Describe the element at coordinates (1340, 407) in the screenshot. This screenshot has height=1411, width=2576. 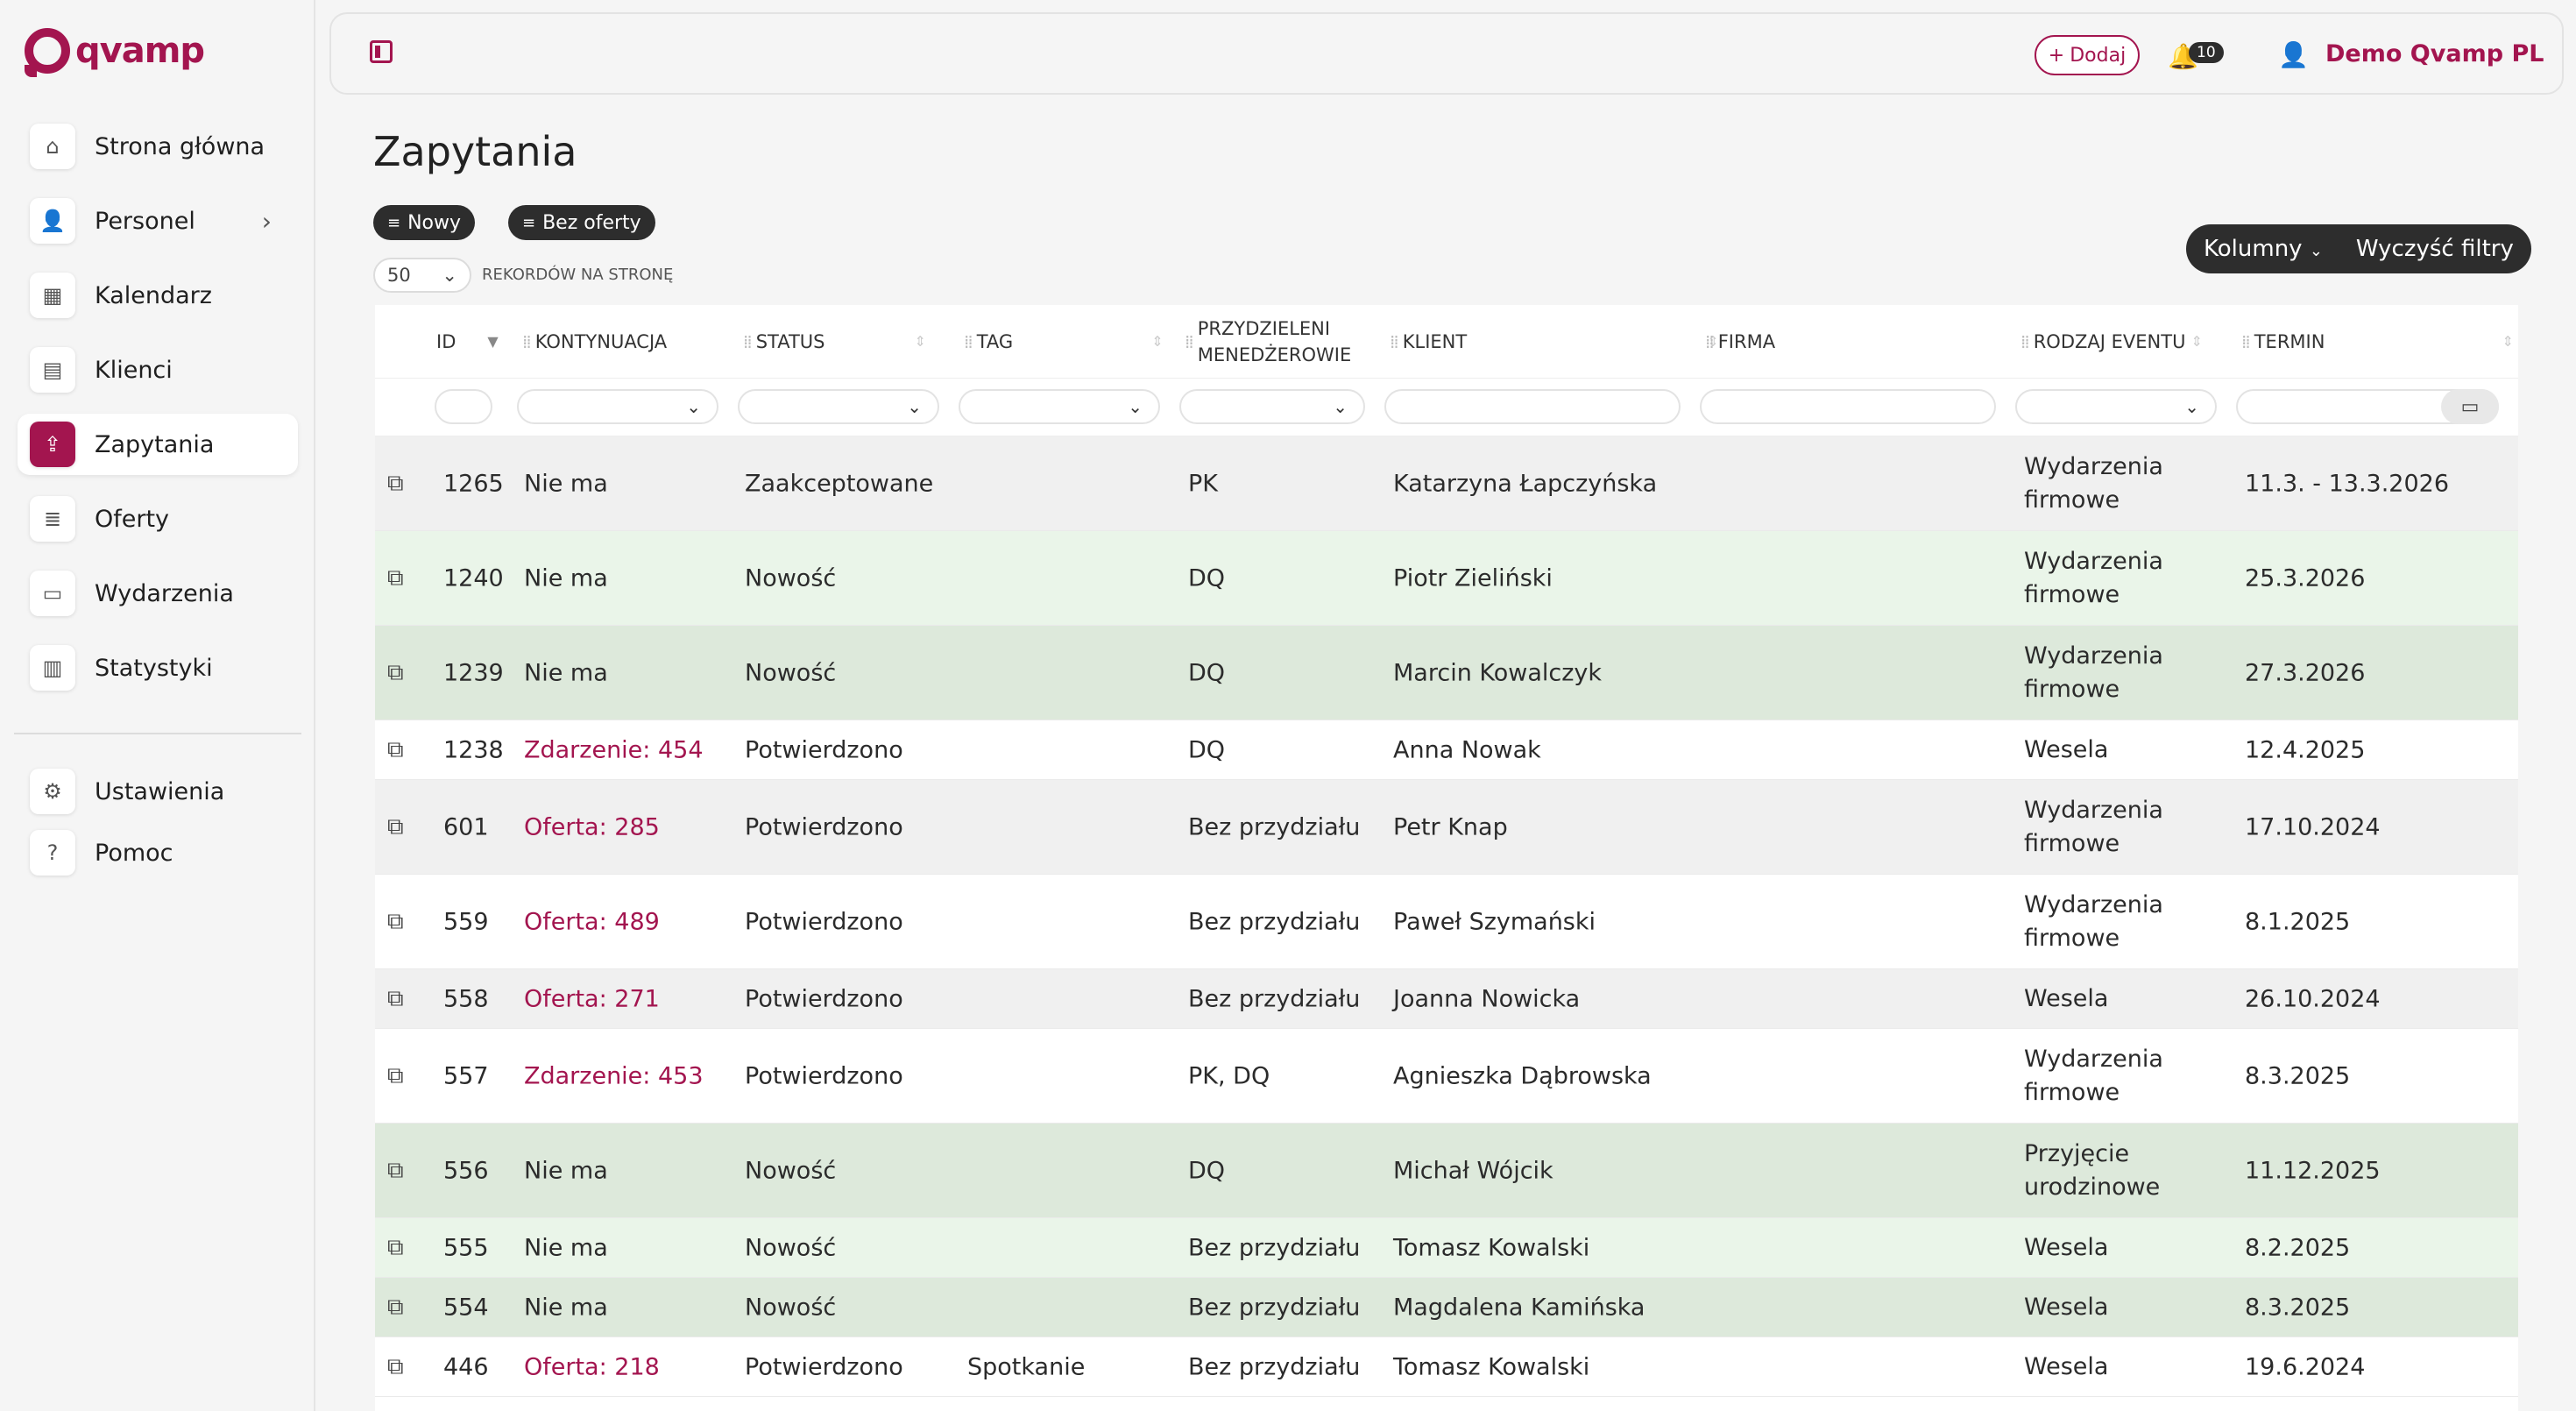
I see `chevron-down-icon: ⌄` at that location.